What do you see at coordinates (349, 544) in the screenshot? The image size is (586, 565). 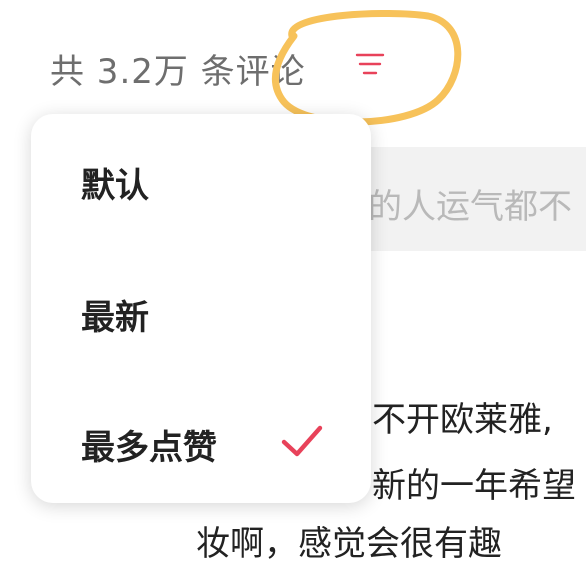 I see `comment-line-3: 妆啊，感觉会很有趣` at bounding box center [349, 544].